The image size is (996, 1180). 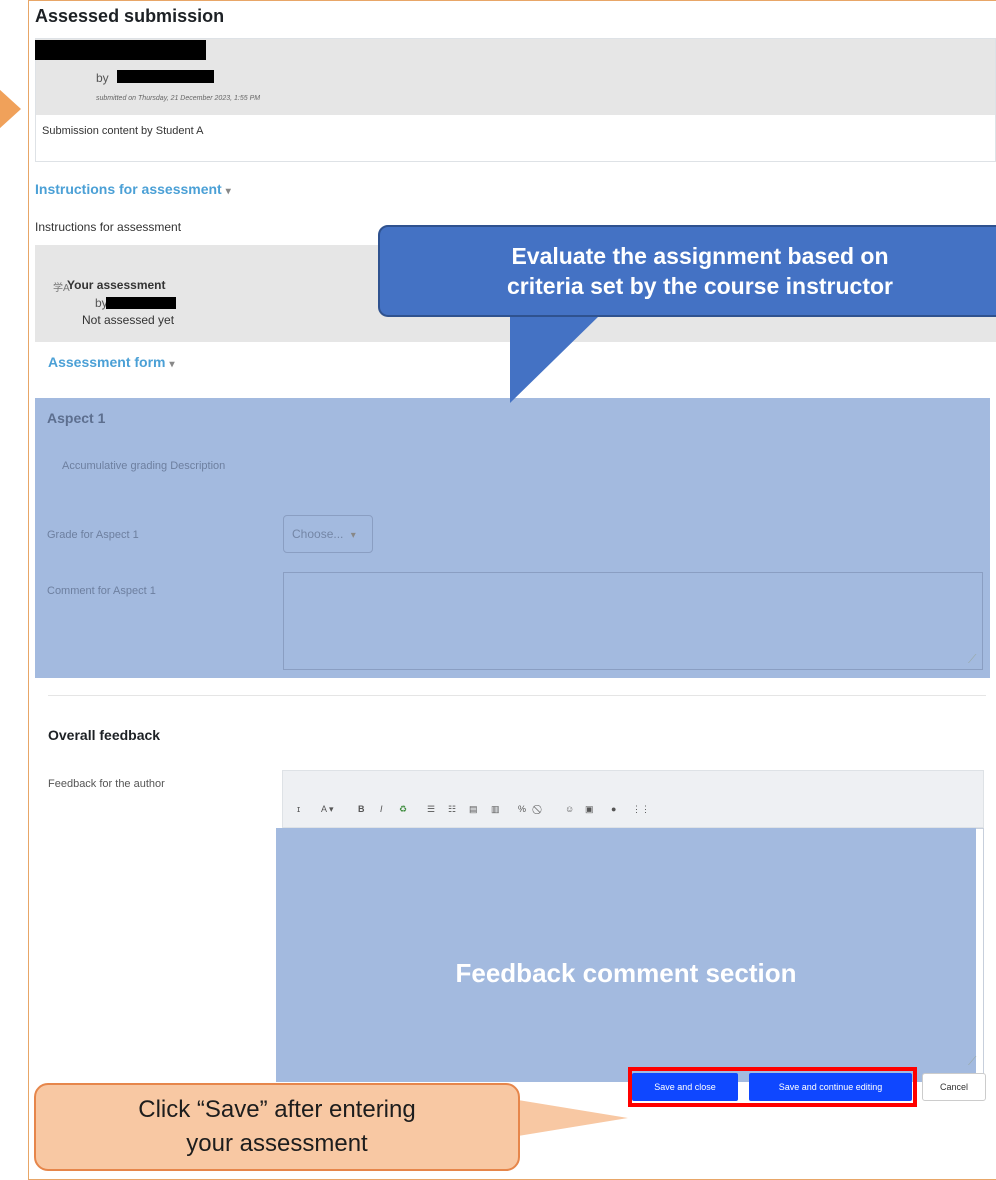 What do you see at coordinates (569, 809) in the screenshot?
I see `emoji-icon: ☺` at bounding box center [569, 809].